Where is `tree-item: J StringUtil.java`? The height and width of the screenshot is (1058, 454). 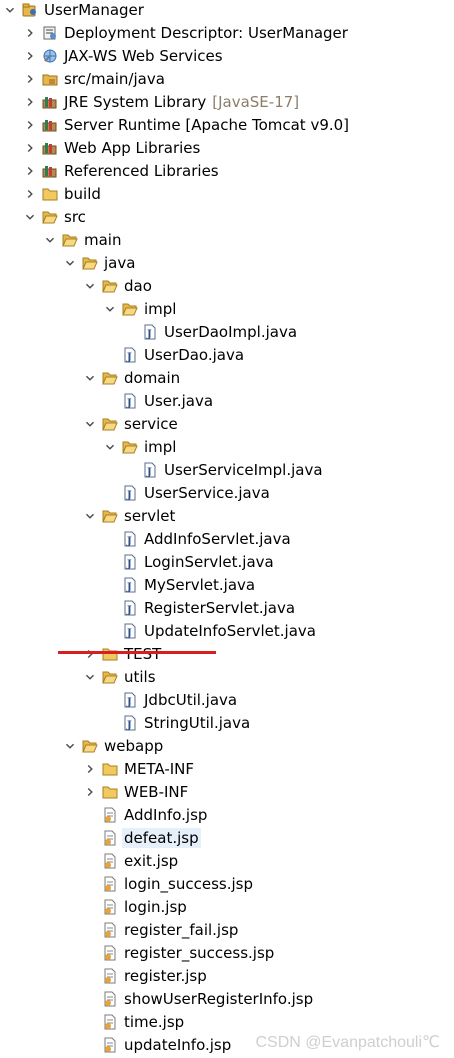 tree-item: J StringUtil.java is located at coordinates (177, 722).